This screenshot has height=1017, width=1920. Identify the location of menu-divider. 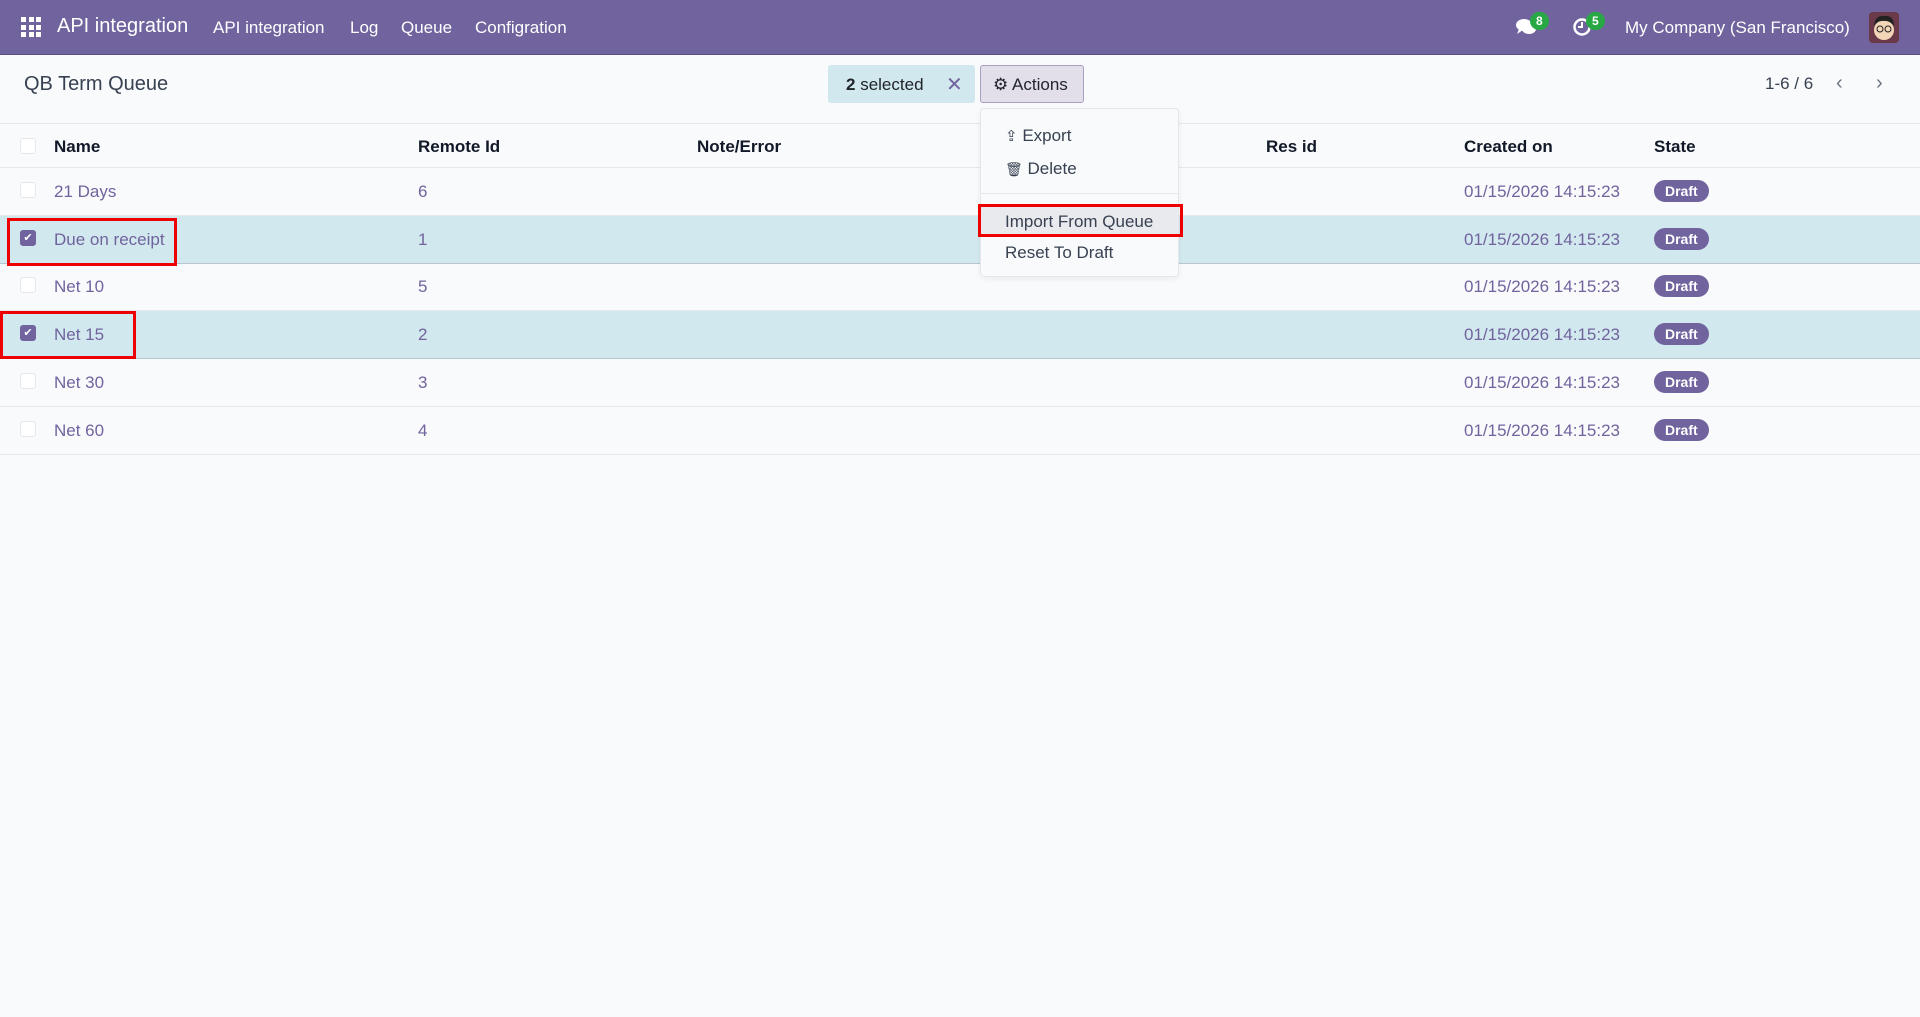
(1079, 193).